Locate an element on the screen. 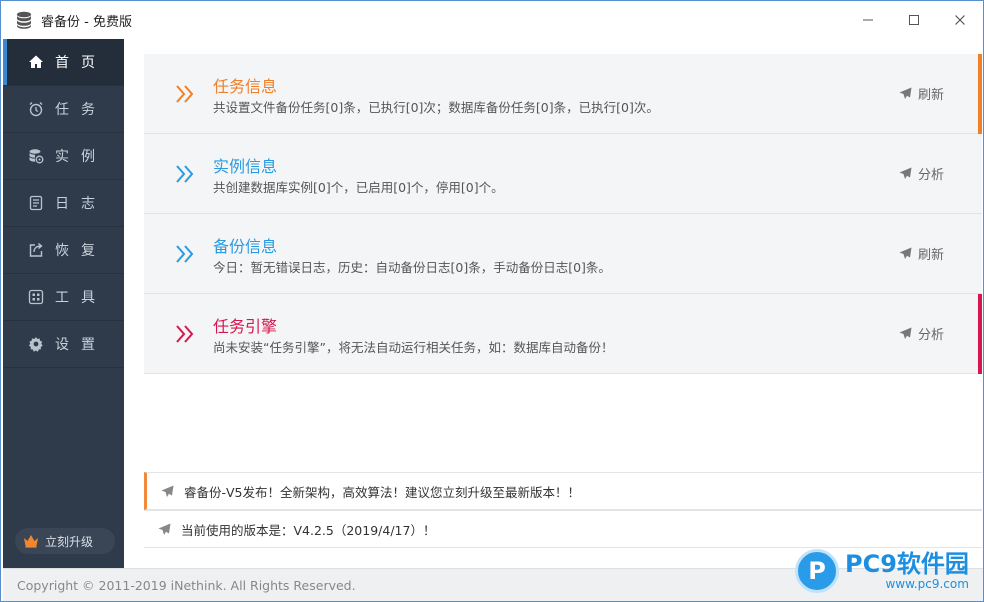  sidebar-item-label: 恢复 is located at coordinates (81, 251).